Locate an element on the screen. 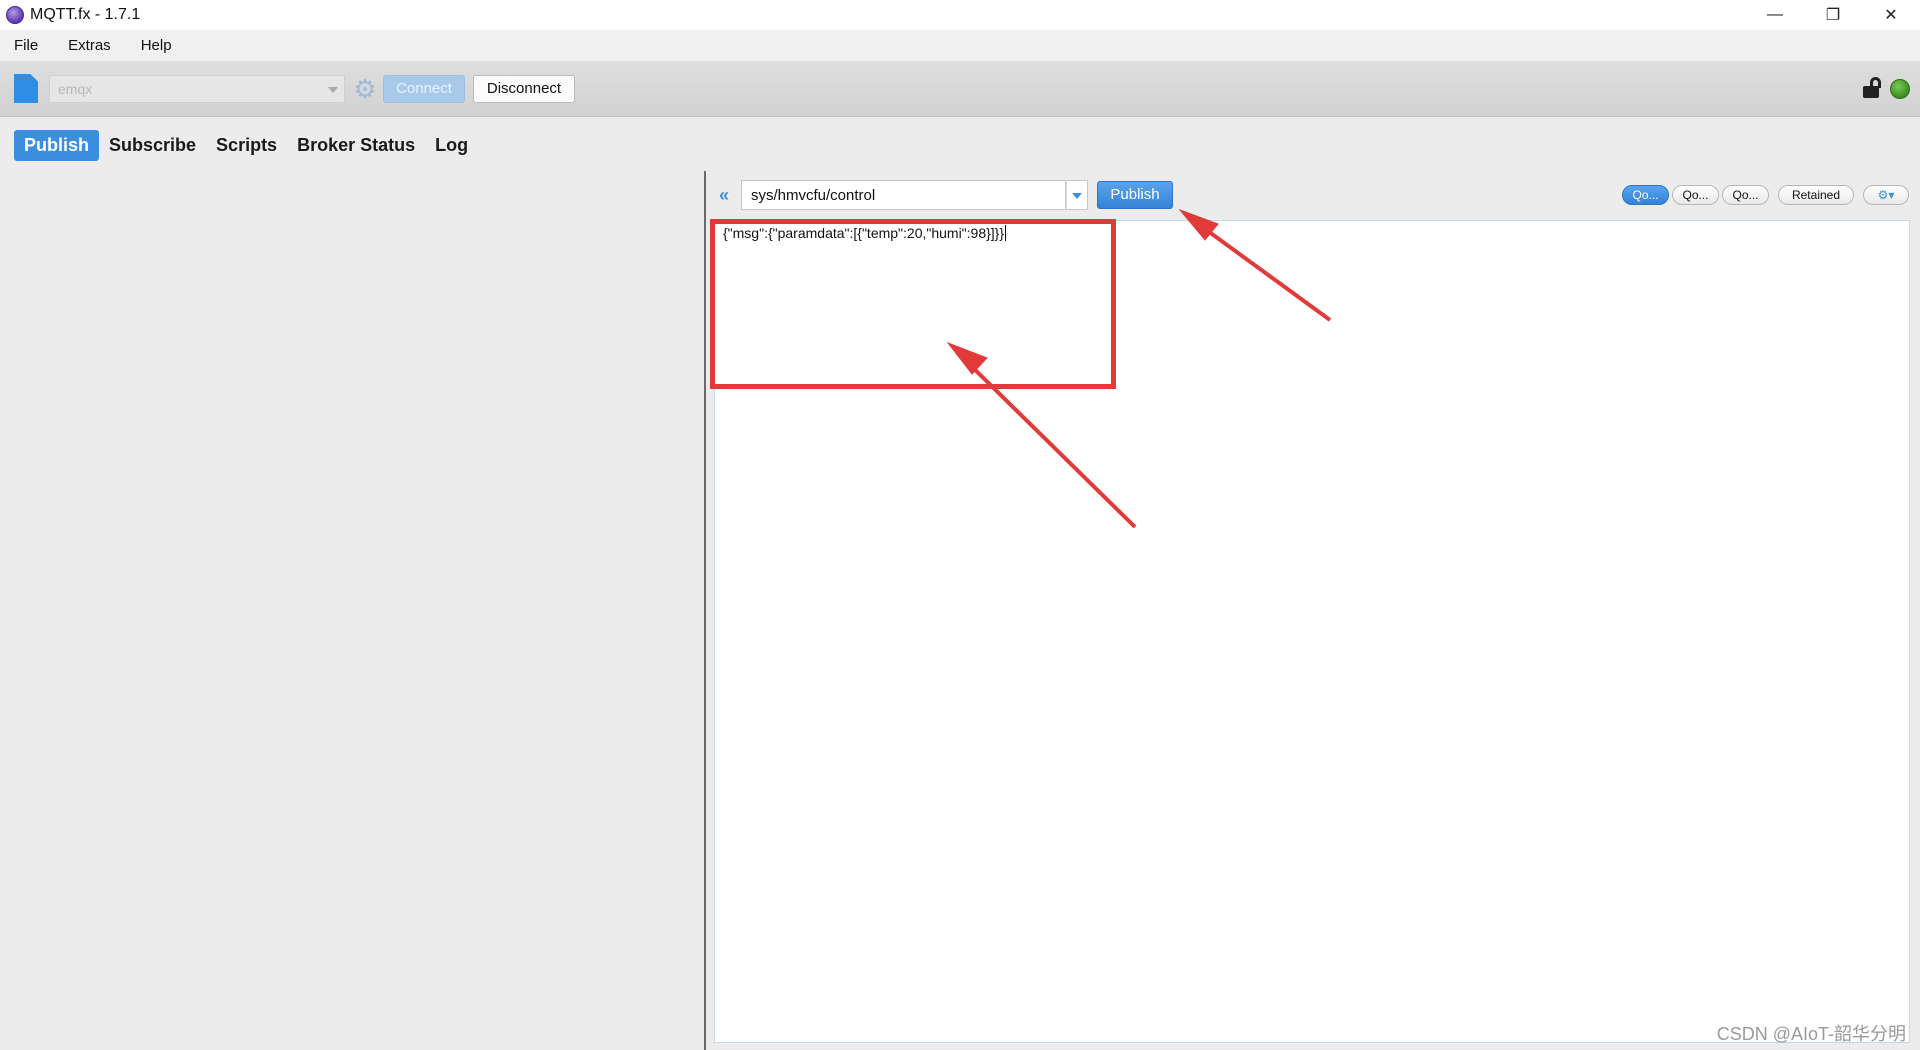  menu-extras: Extras is located at coordinates (89, 45).